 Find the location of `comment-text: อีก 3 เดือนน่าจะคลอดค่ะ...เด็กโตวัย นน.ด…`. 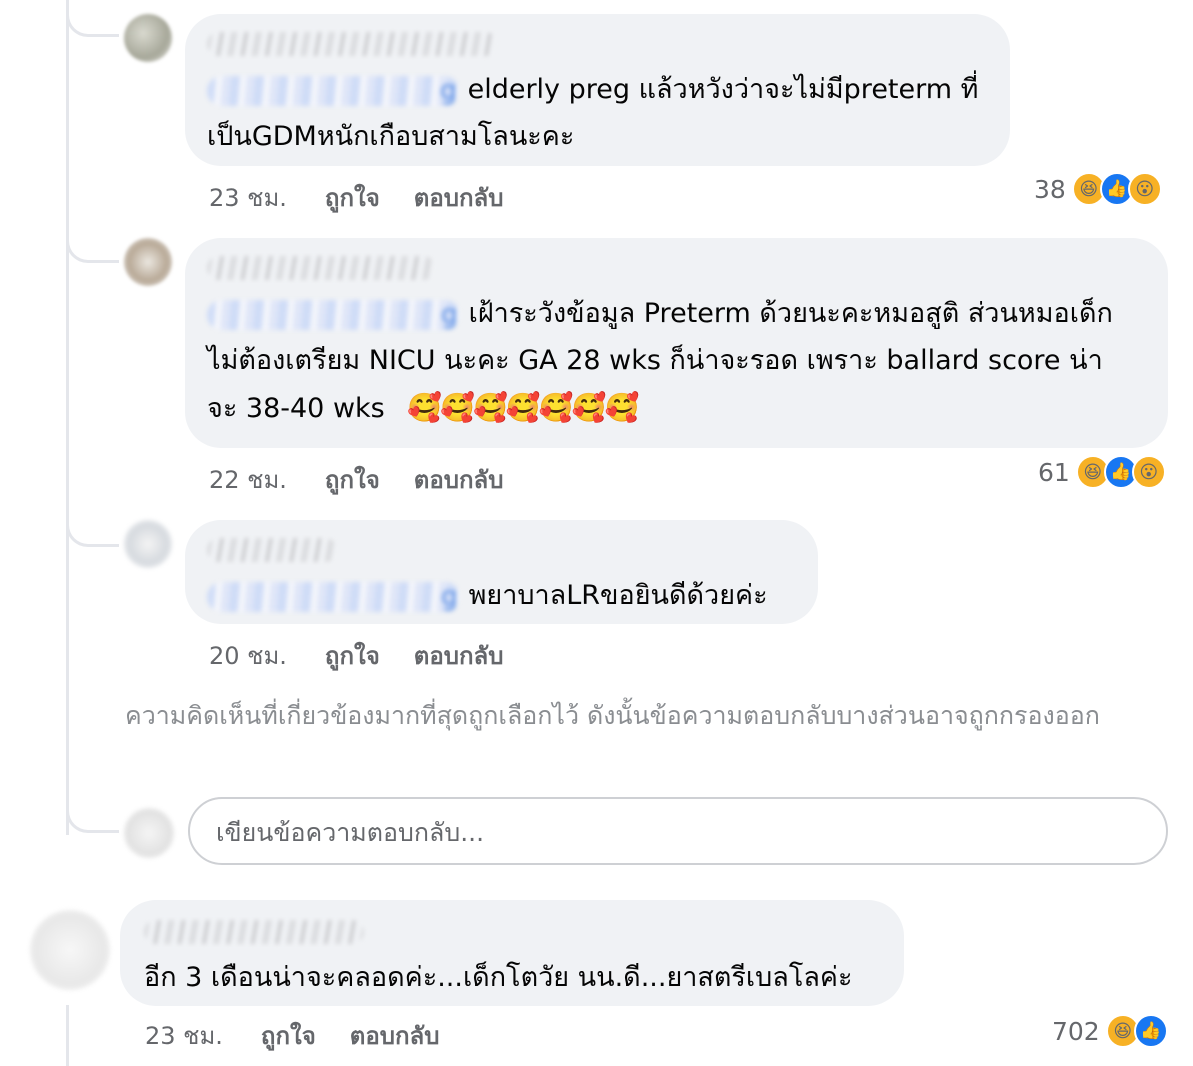

comment-text: อีก 3 เดือนน่าจะคลอดค่ะ...เด็กโตวัย นน.ด… is located at coordinates (498, 977).